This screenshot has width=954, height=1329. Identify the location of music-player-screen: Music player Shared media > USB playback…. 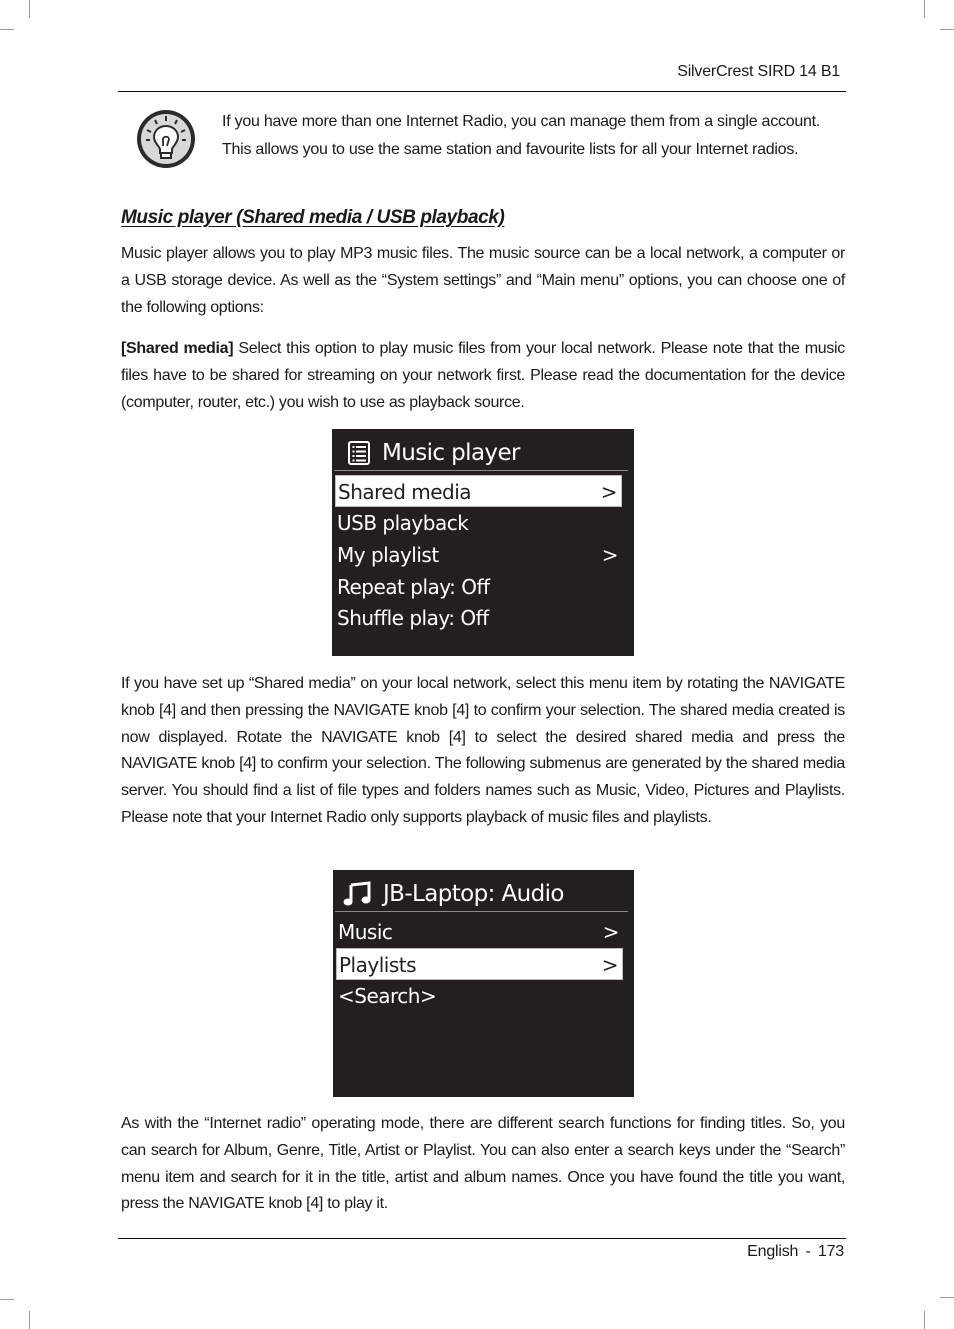
(483, 542).